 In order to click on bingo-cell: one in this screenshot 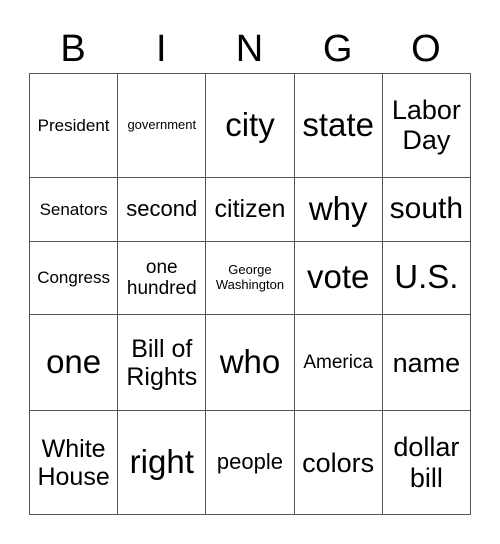, I will do `click(73, 363)`.